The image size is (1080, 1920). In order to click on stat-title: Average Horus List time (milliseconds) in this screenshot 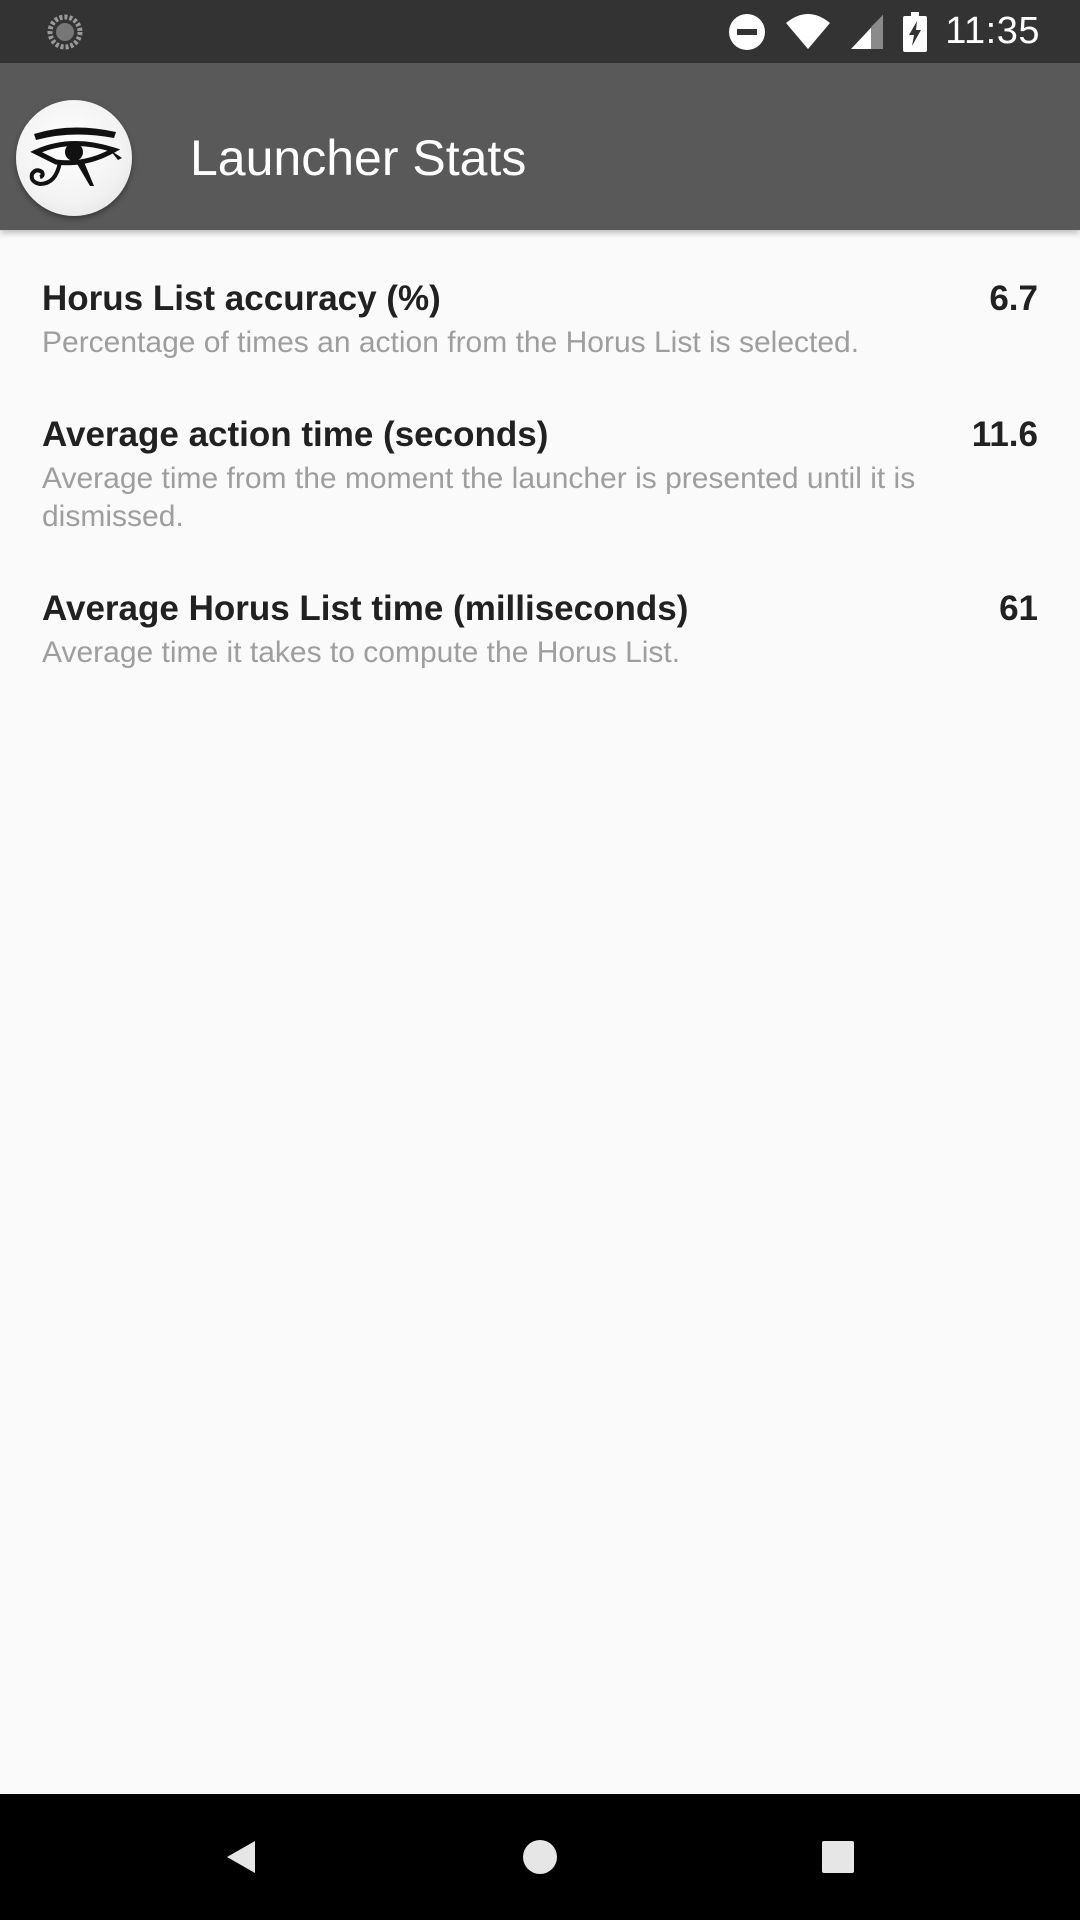, I will do `click(365, 608)`.